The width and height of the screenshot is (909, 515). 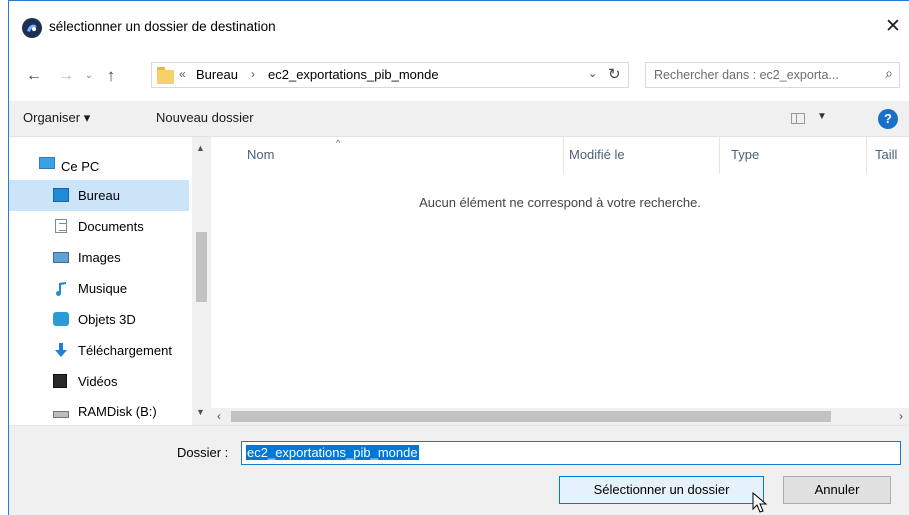 What do you see at coordinates (219, 416) in the screenshot?
I see `scroll-left-icon: ‹` at bounding box center [219, 416].